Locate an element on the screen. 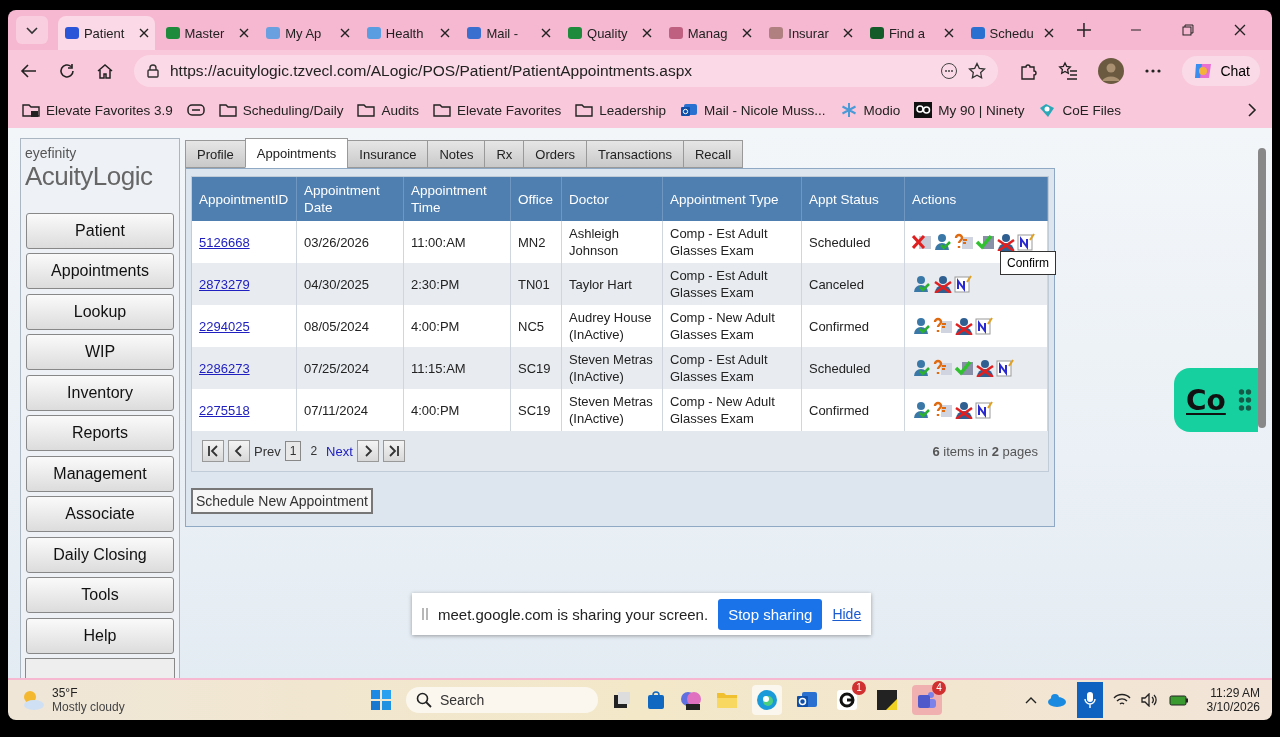  next-page-button is located at coordinates (367, 451).